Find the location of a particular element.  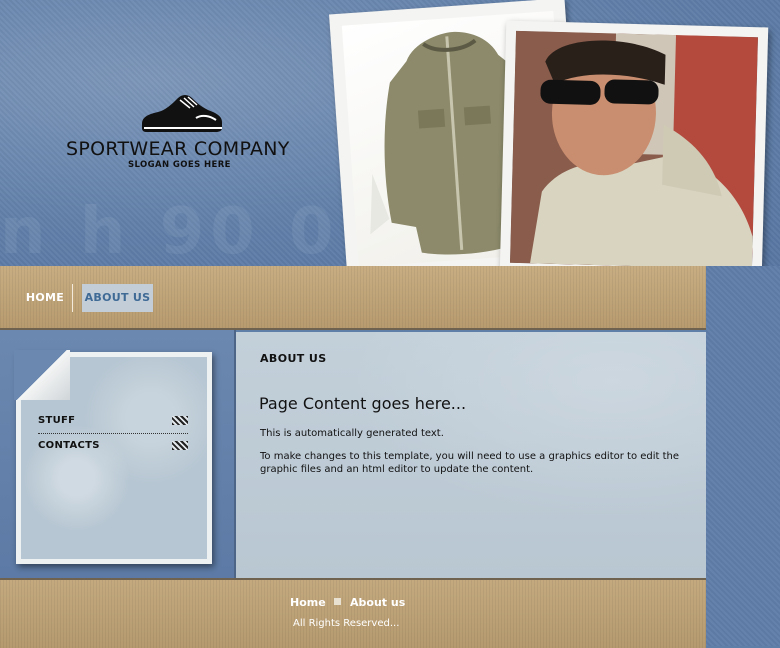

content-paragraph: This is automatically generated text. is located at coordinates (352, 433).